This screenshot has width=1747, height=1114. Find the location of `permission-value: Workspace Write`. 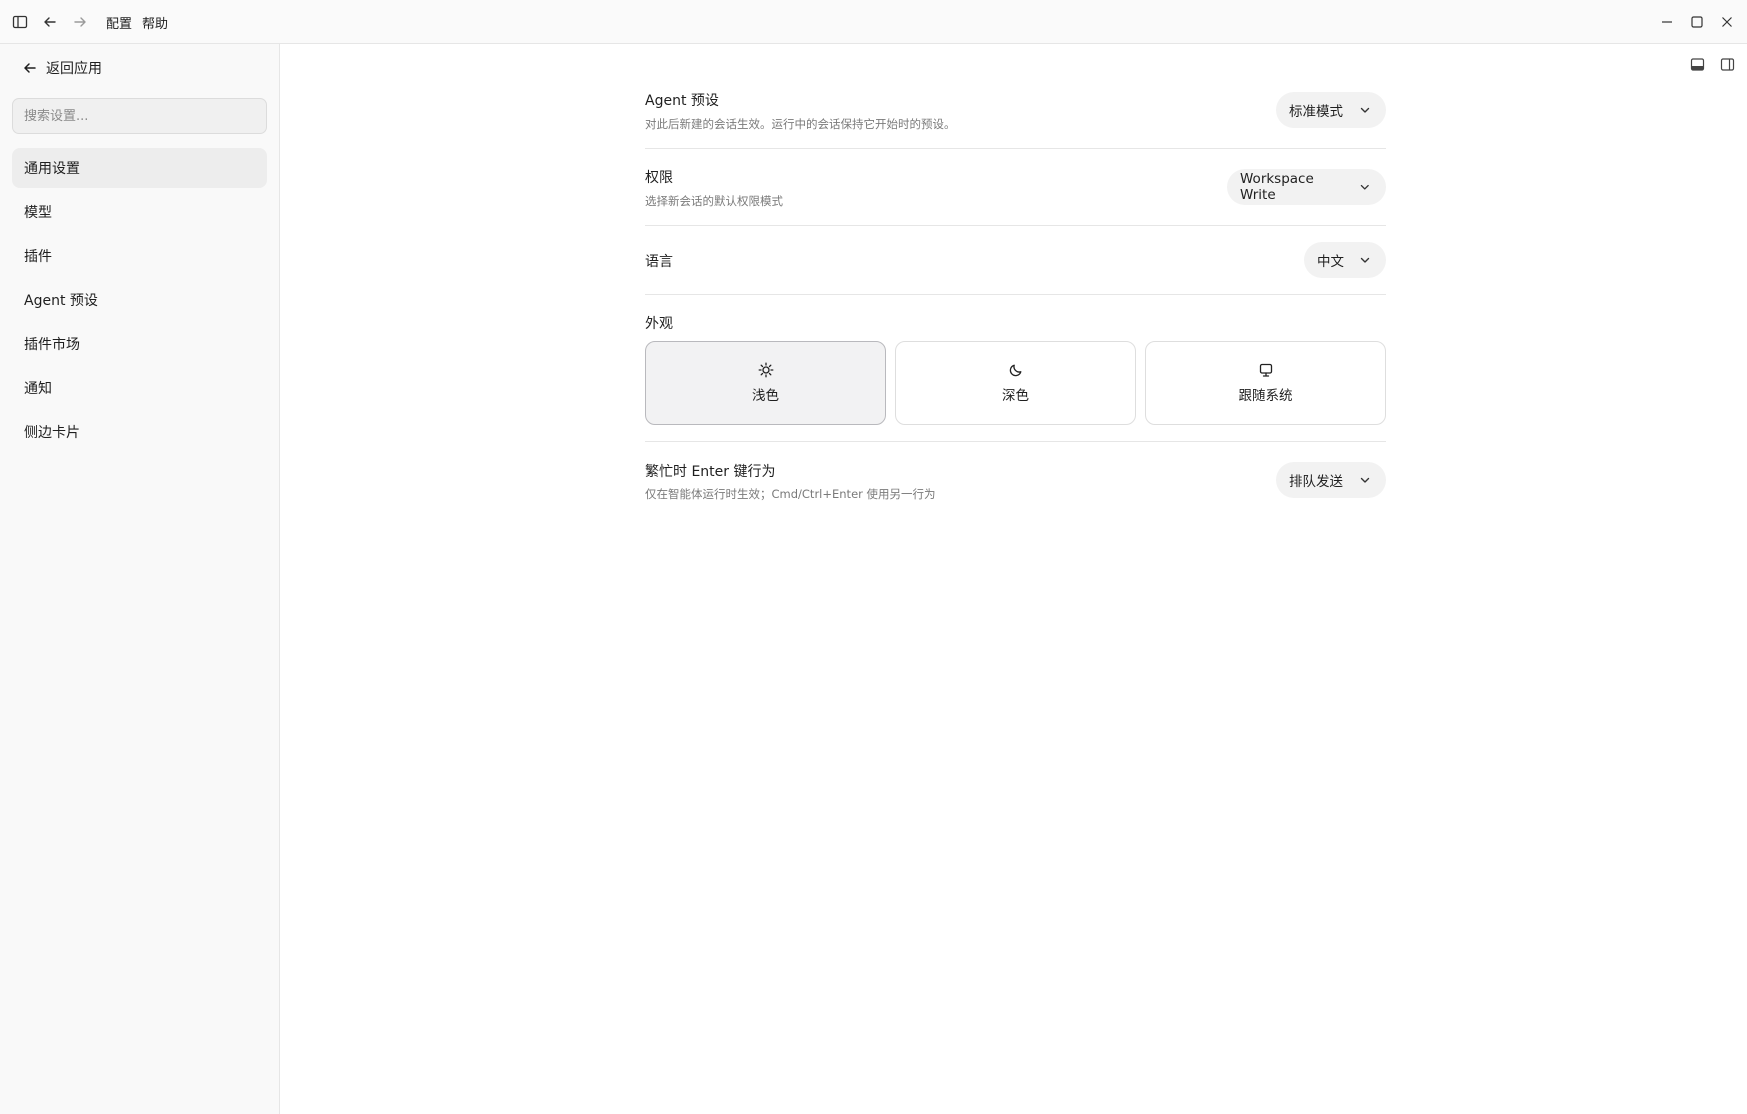

permission-value: Workspace Write is located at coordinates (1277, 187).